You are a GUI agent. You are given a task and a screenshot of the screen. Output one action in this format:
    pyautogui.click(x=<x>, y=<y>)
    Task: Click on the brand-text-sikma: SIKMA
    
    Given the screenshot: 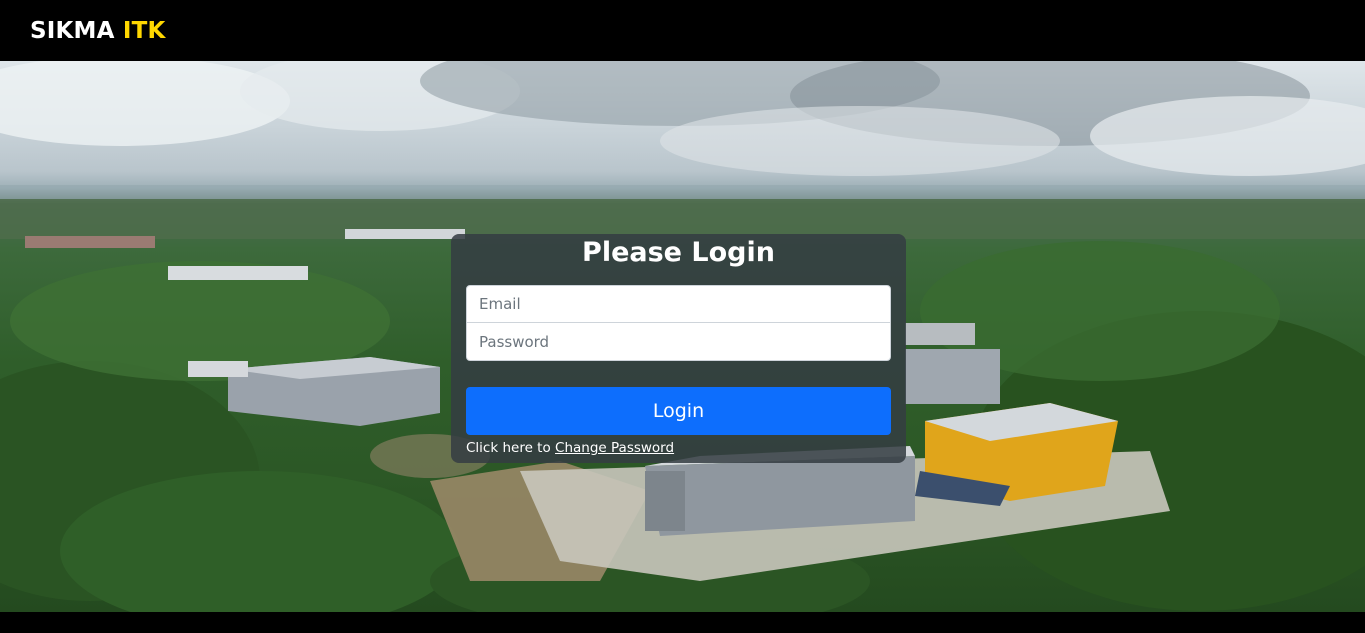 What is the action you would take?
    pyautogui.click(x=72, y=30)
    